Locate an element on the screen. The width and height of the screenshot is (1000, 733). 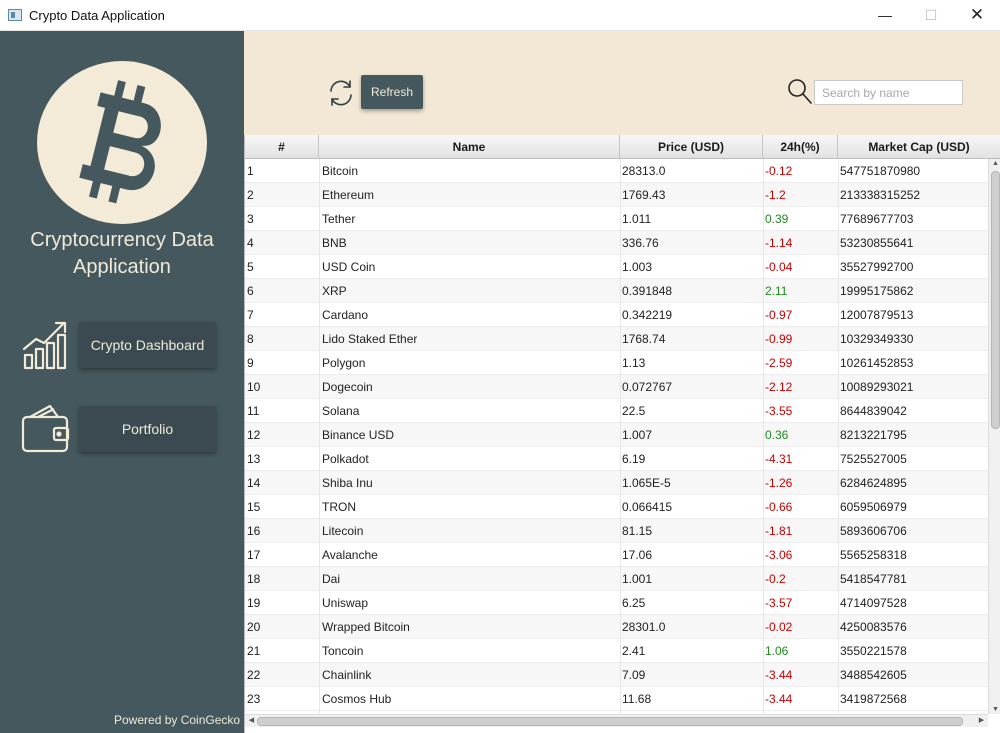
cell-name: Tether is located at coordinates (339, 219).